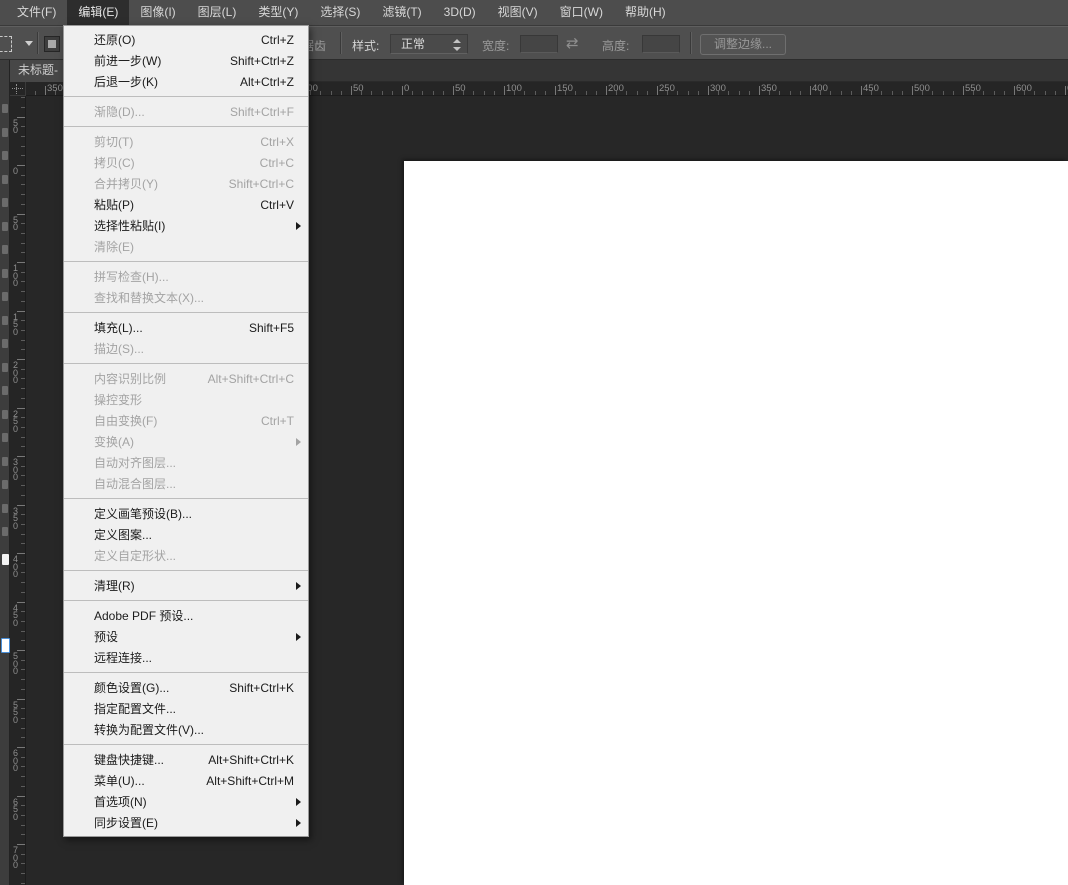 Image resolution: width=1068 pixels, height=885 pixels. I want to click on menu-item-paste-special: 选择性粘贴(I), so click(186, 225).